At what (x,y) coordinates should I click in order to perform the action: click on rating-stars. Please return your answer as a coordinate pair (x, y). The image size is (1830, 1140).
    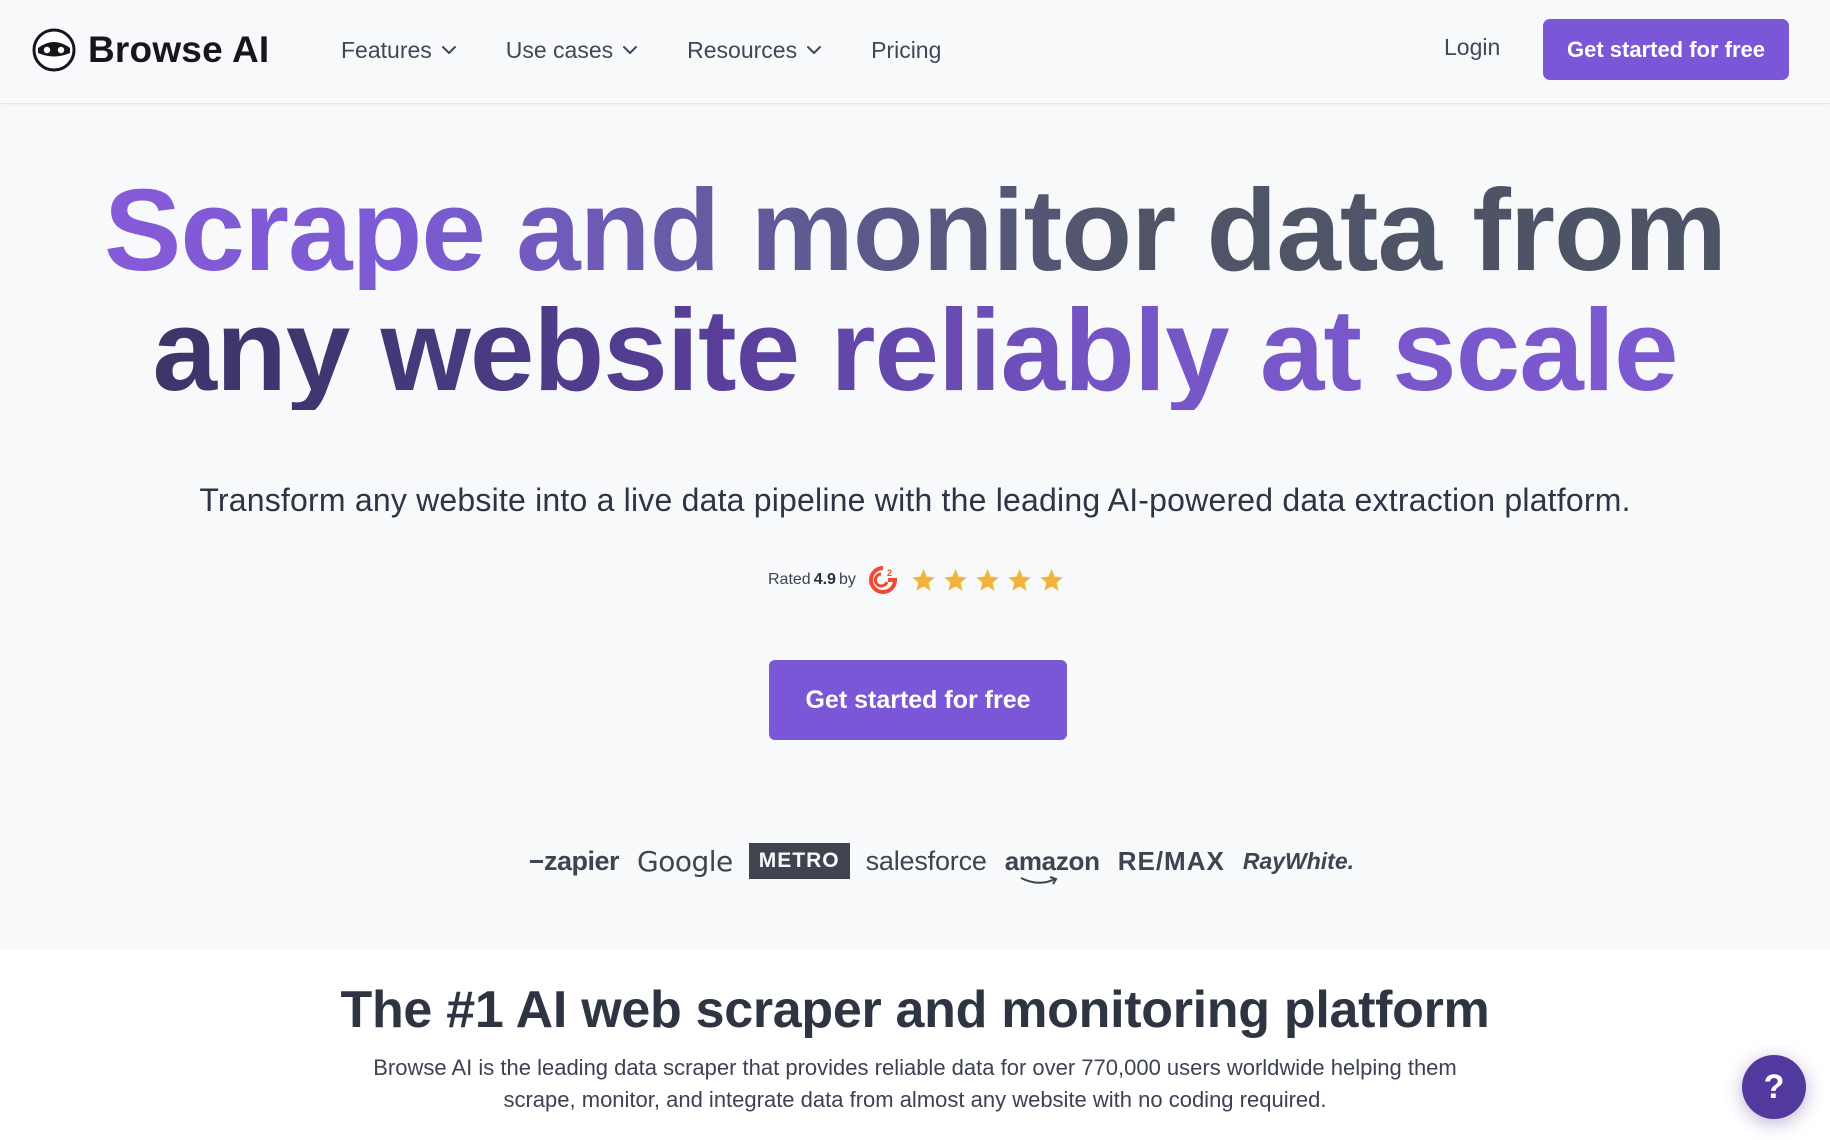
    Looking at the image, I should click on (987, 580).